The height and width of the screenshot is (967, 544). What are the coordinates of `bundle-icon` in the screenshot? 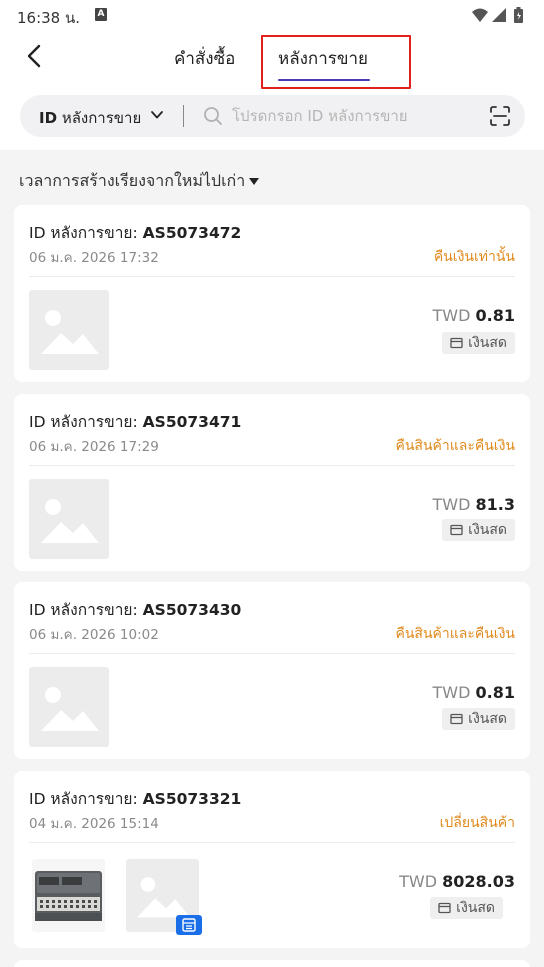 It's located at (189, 925).